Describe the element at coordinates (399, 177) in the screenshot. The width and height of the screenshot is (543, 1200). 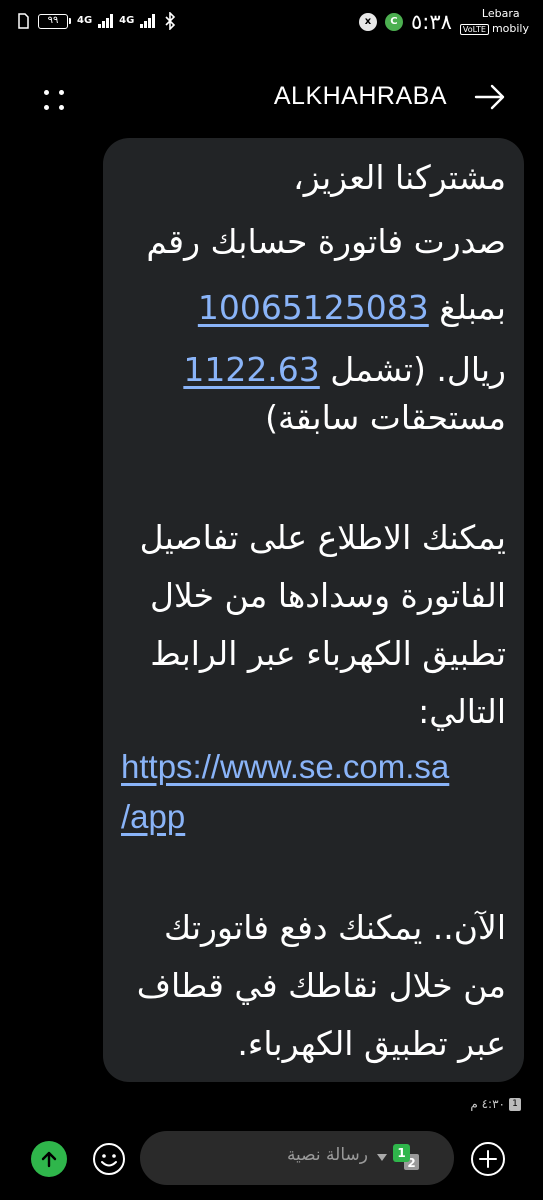
I see `message-line: مشتركنا العزيز،` at that location.